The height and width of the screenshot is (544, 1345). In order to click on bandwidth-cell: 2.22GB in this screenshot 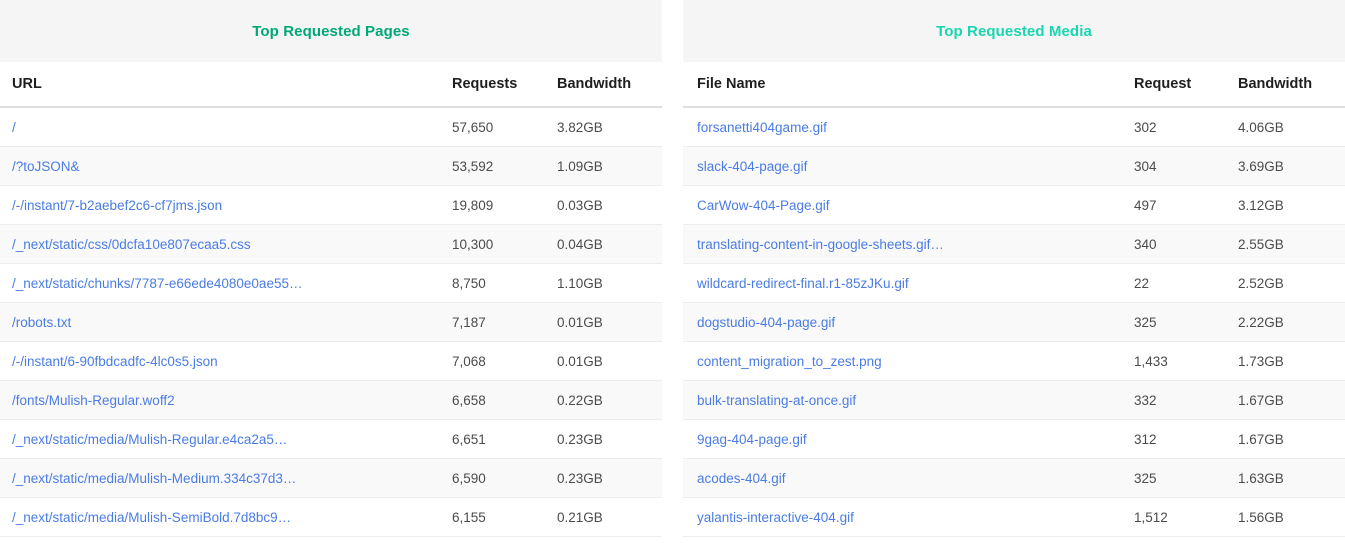, I will do `click(1291, 322)`.